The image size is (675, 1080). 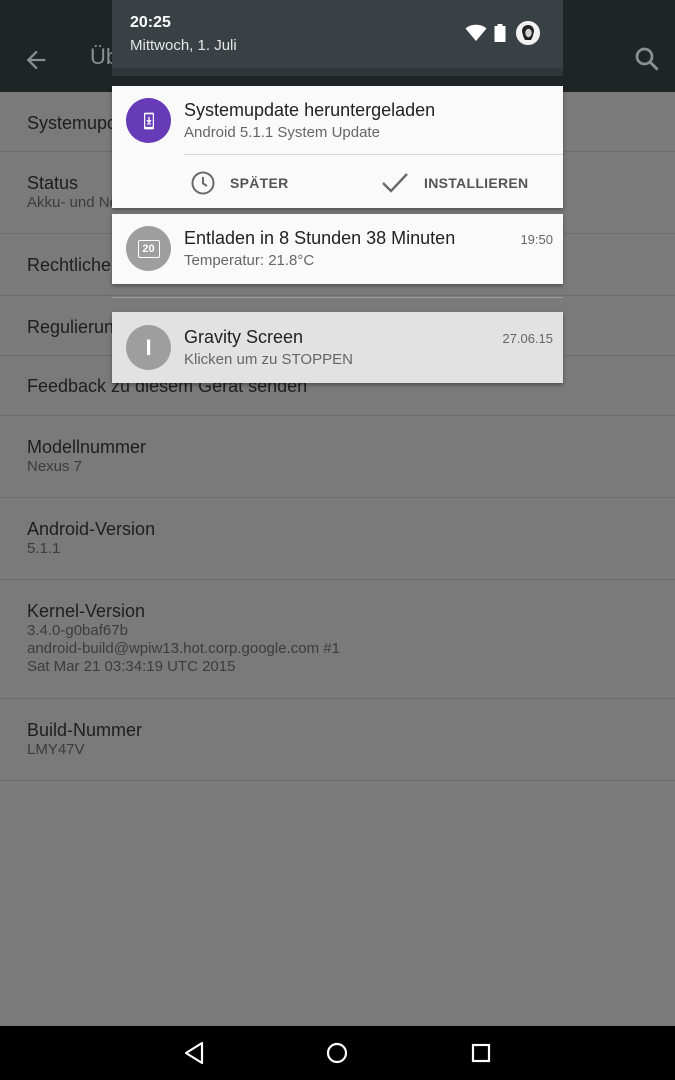 What do you see at coordinates (183, 45) in the screenshot?
I see `status-date: Mittwoch, 1. Juli` at bounding box center [183, 45].